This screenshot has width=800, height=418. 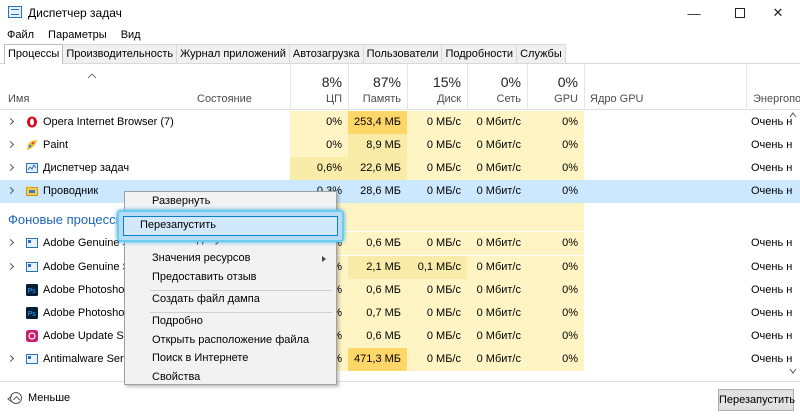 What do you see at coordinates (230, 258) in the screenshot?
I see `menu-item-resource-values: Значения ресурсов` at bounding box center [230, 258].